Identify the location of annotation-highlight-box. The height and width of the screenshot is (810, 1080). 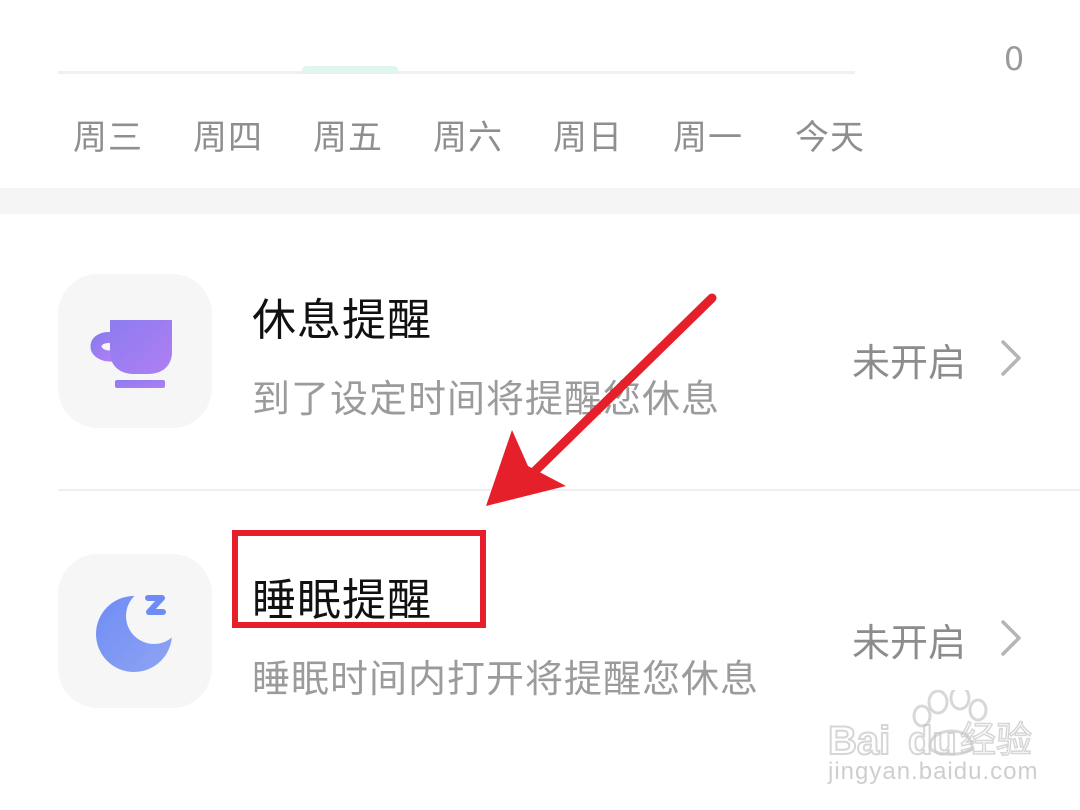
(359, 579).